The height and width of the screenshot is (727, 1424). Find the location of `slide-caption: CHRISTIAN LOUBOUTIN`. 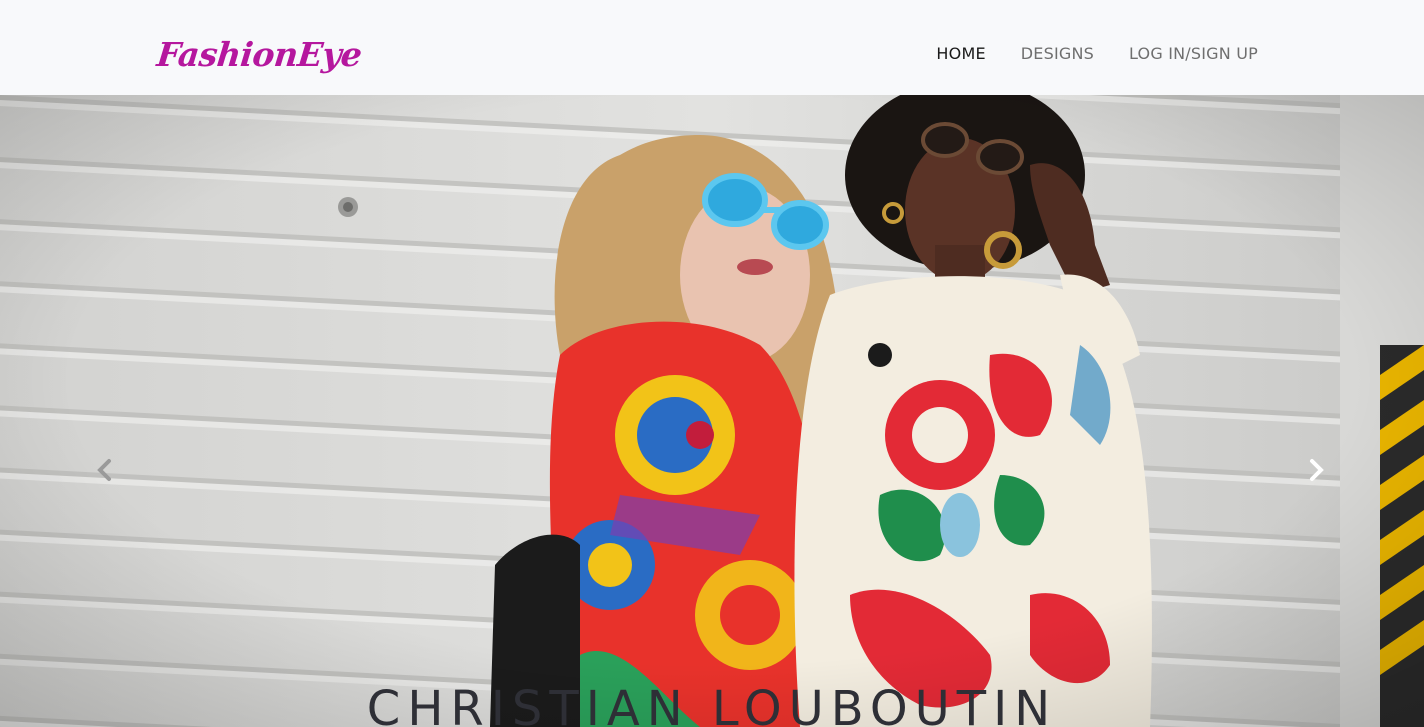

slide-caption: CHRISTIAN LOUBOUTIN is located at coordinates (712, 704).